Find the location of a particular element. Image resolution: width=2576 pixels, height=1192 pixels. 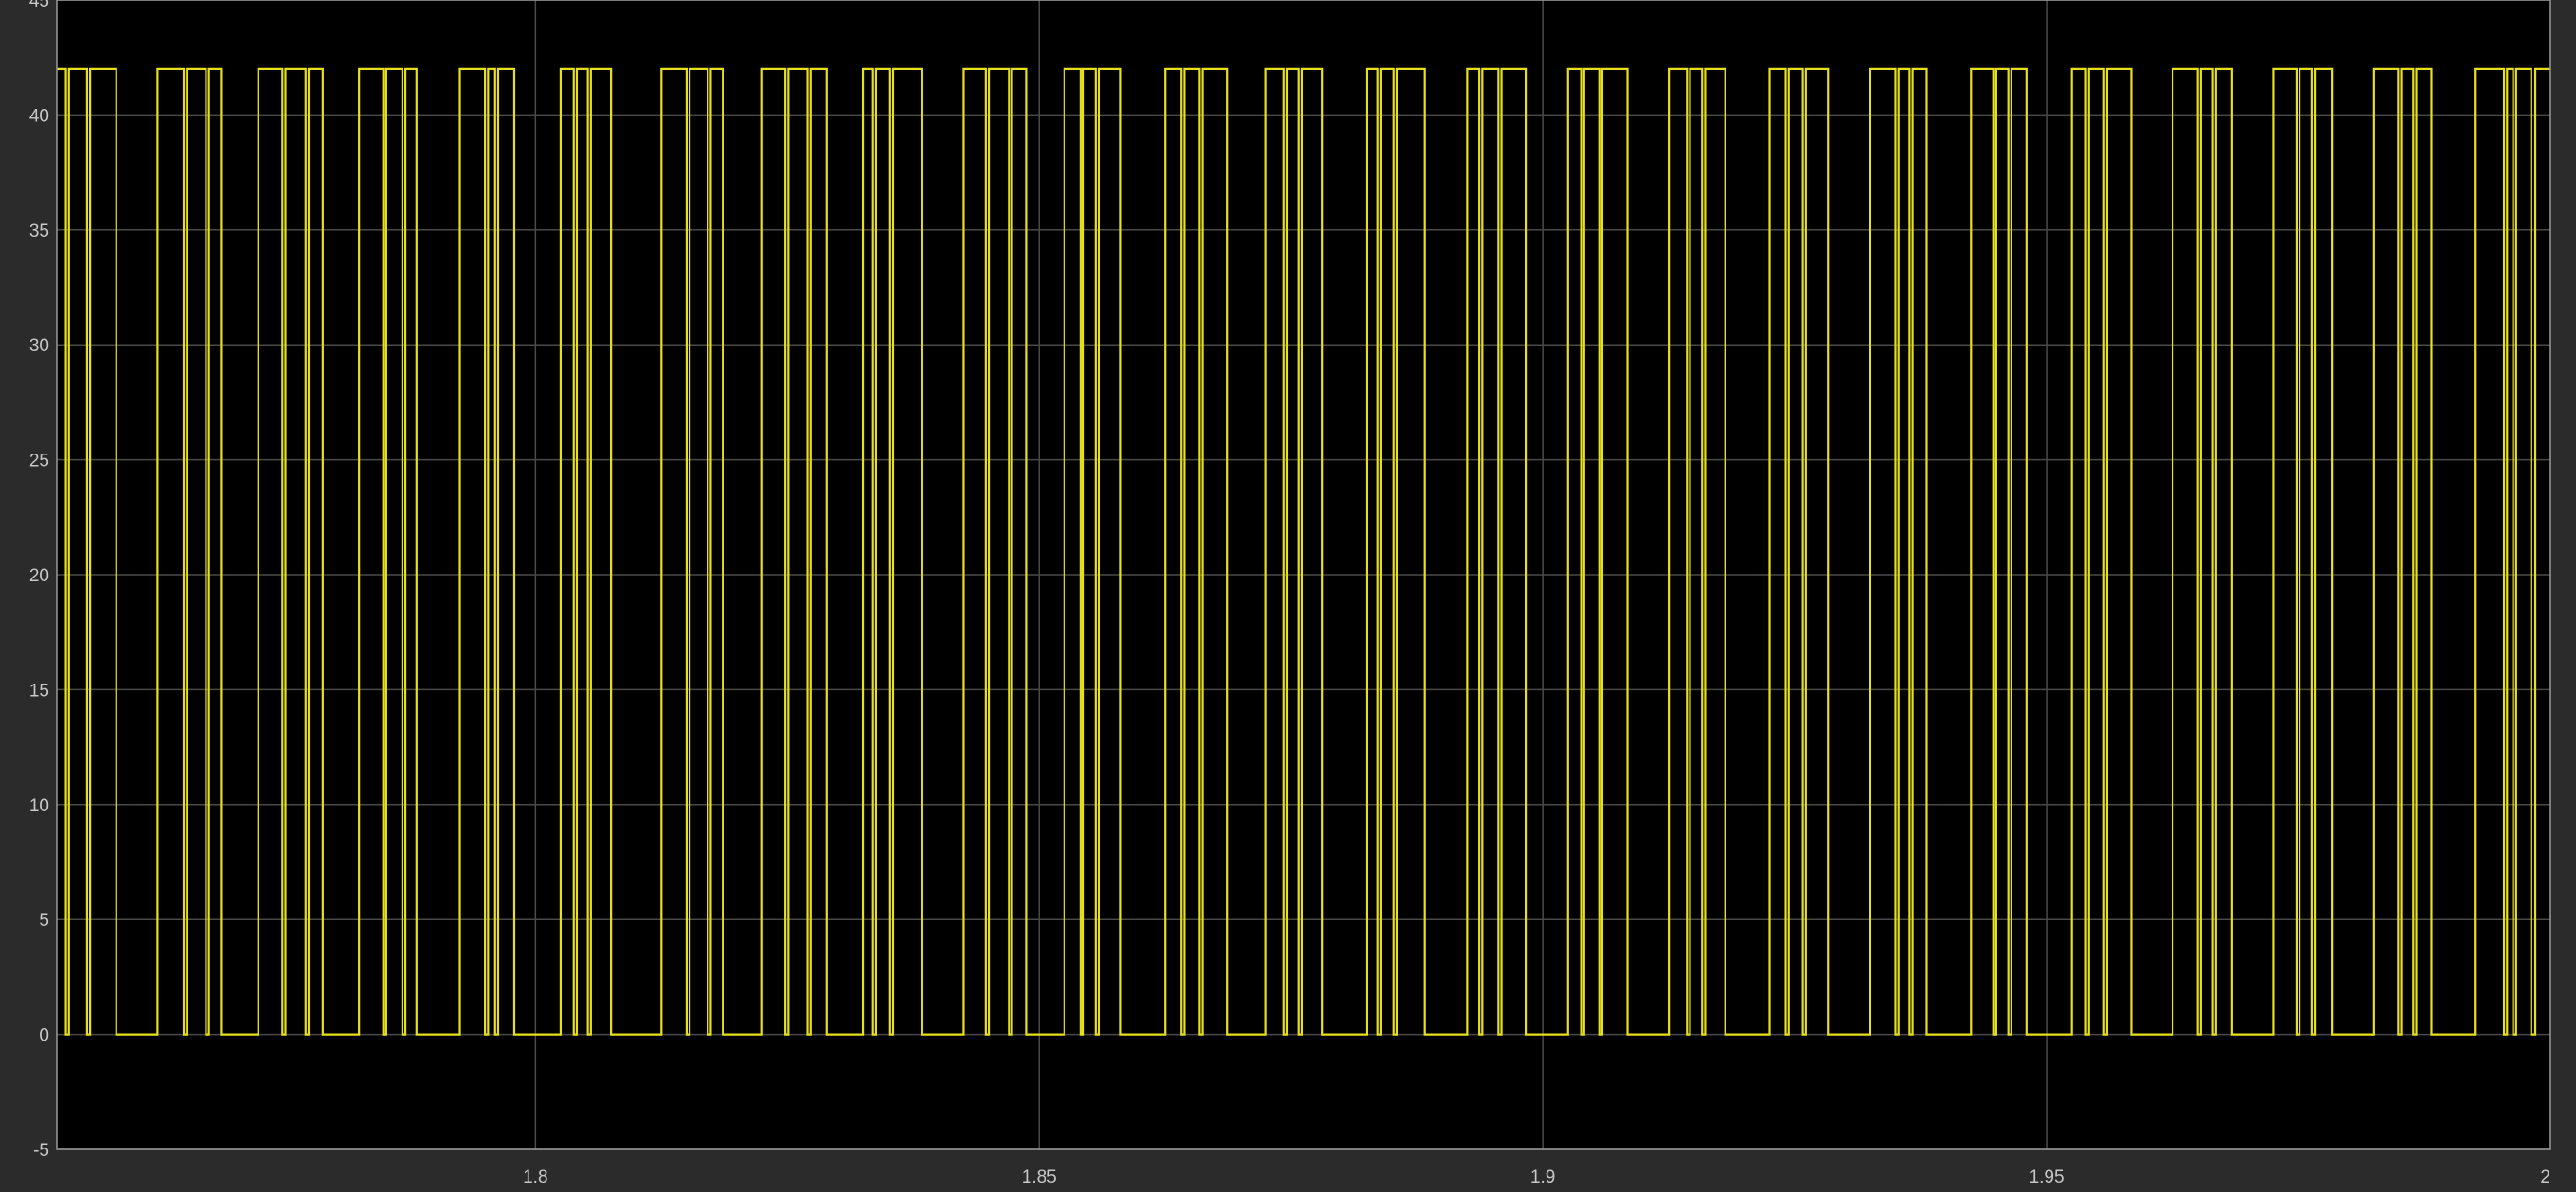

x-tick-label: 1.85 is located at coordinates (1039, 1177).